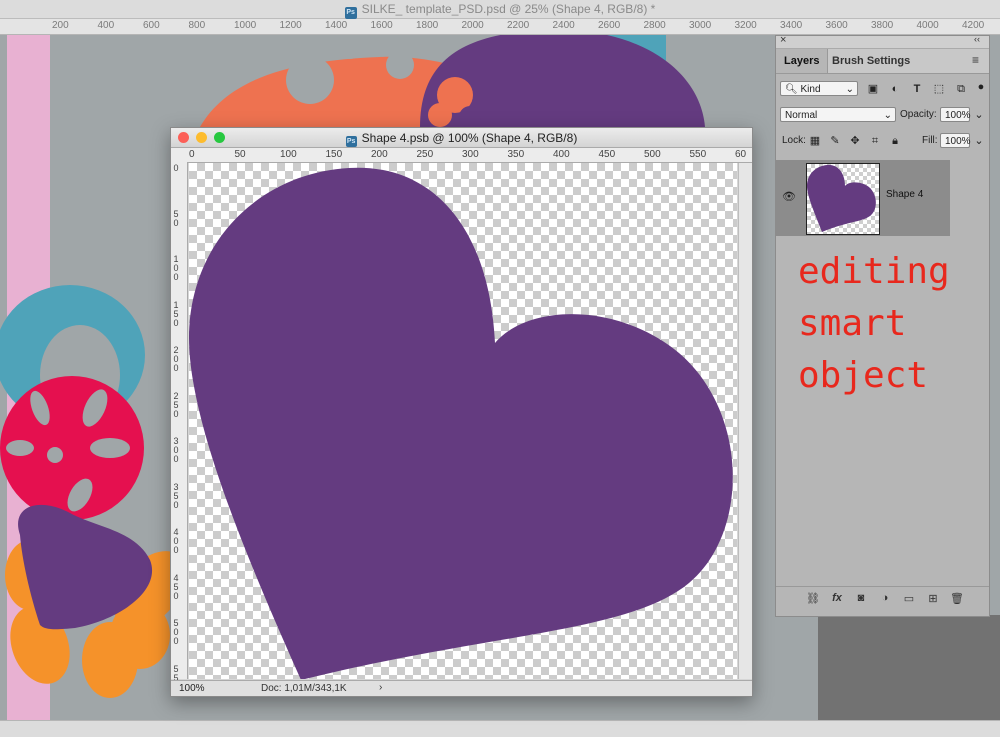 This screenshot has width=1000, height=737. Describe the element at coordinates (802, 61) in the screenshot. I see `tab-layers: Layers` at that location.